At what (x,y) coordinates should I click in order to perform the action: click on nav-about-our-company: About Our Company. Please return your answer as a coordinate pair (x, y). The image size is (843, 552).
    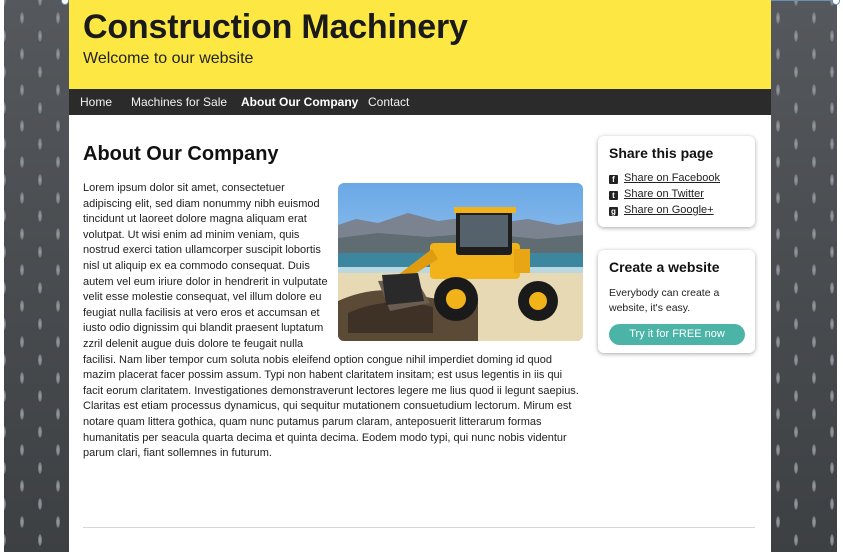
    Looking at the image, I should click on (299, 102).